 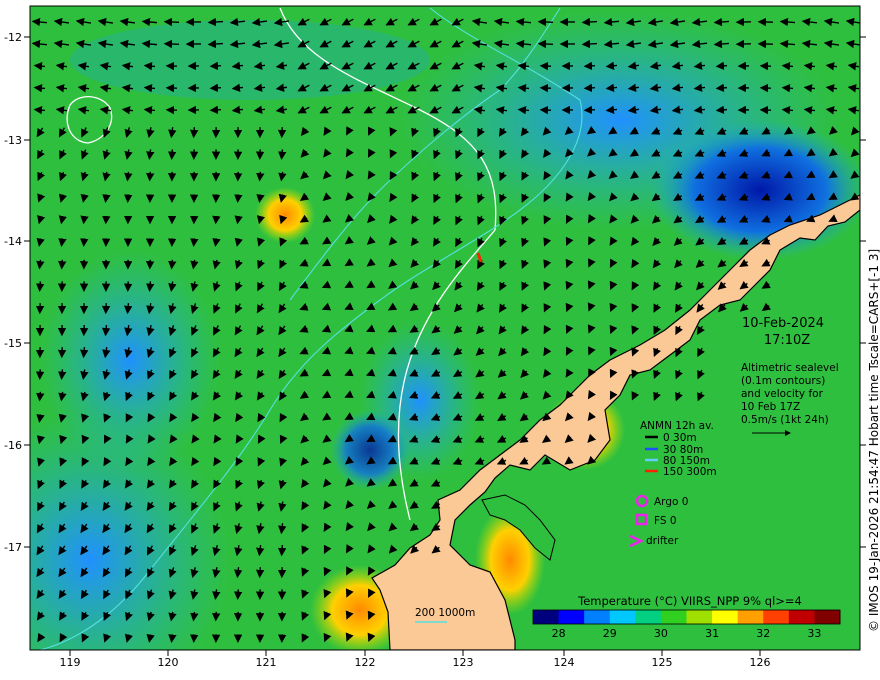 I want to click on colorbar-tick-label: 33, so click(x=814, y=633).